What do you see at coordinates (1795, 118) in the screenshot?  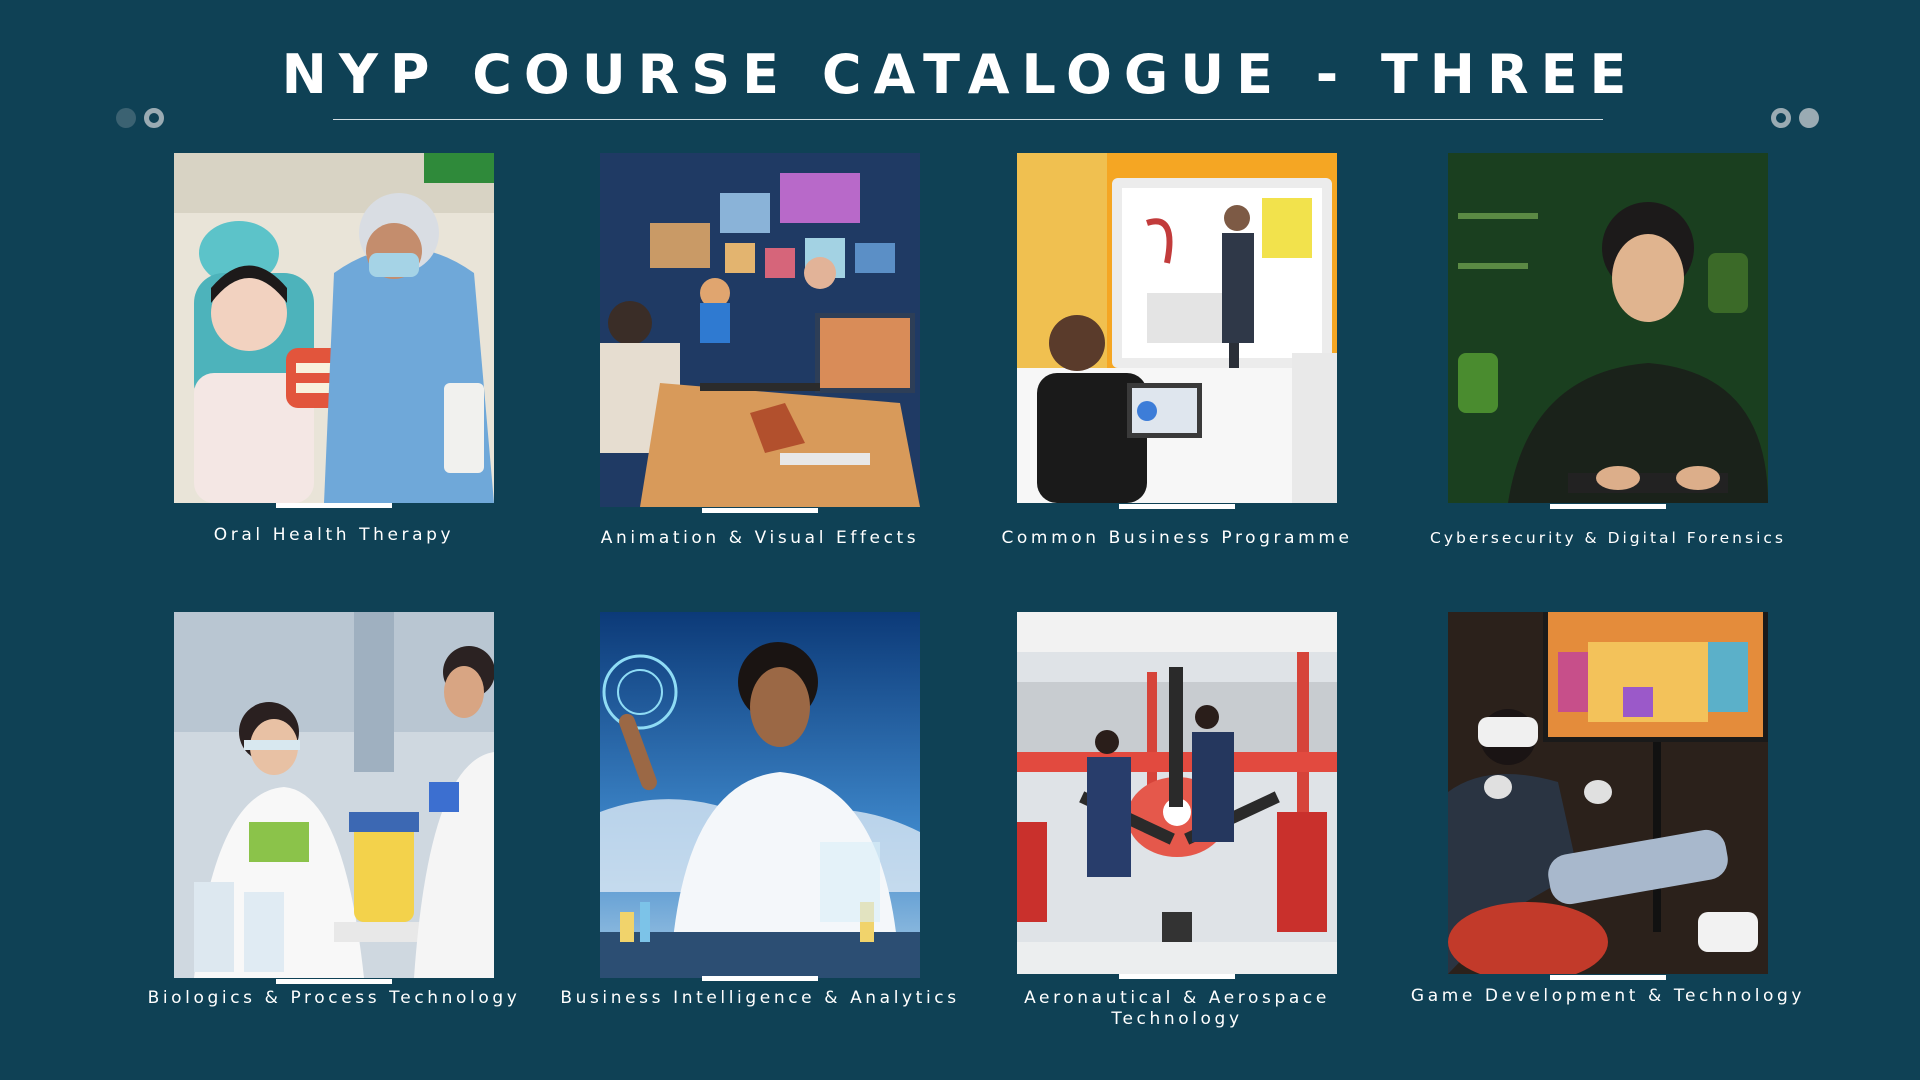 I see `decorative-dots-right` at bounding box center [1795, 118].